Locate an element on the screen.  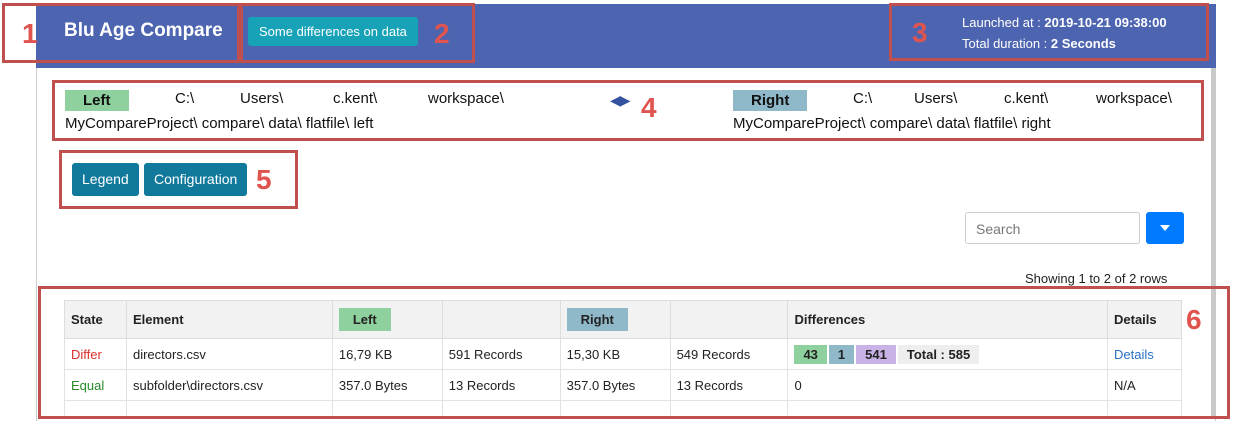
pagination-info: Showing 1 to 2 of 2 rows is located at coordinates (1096, 278).